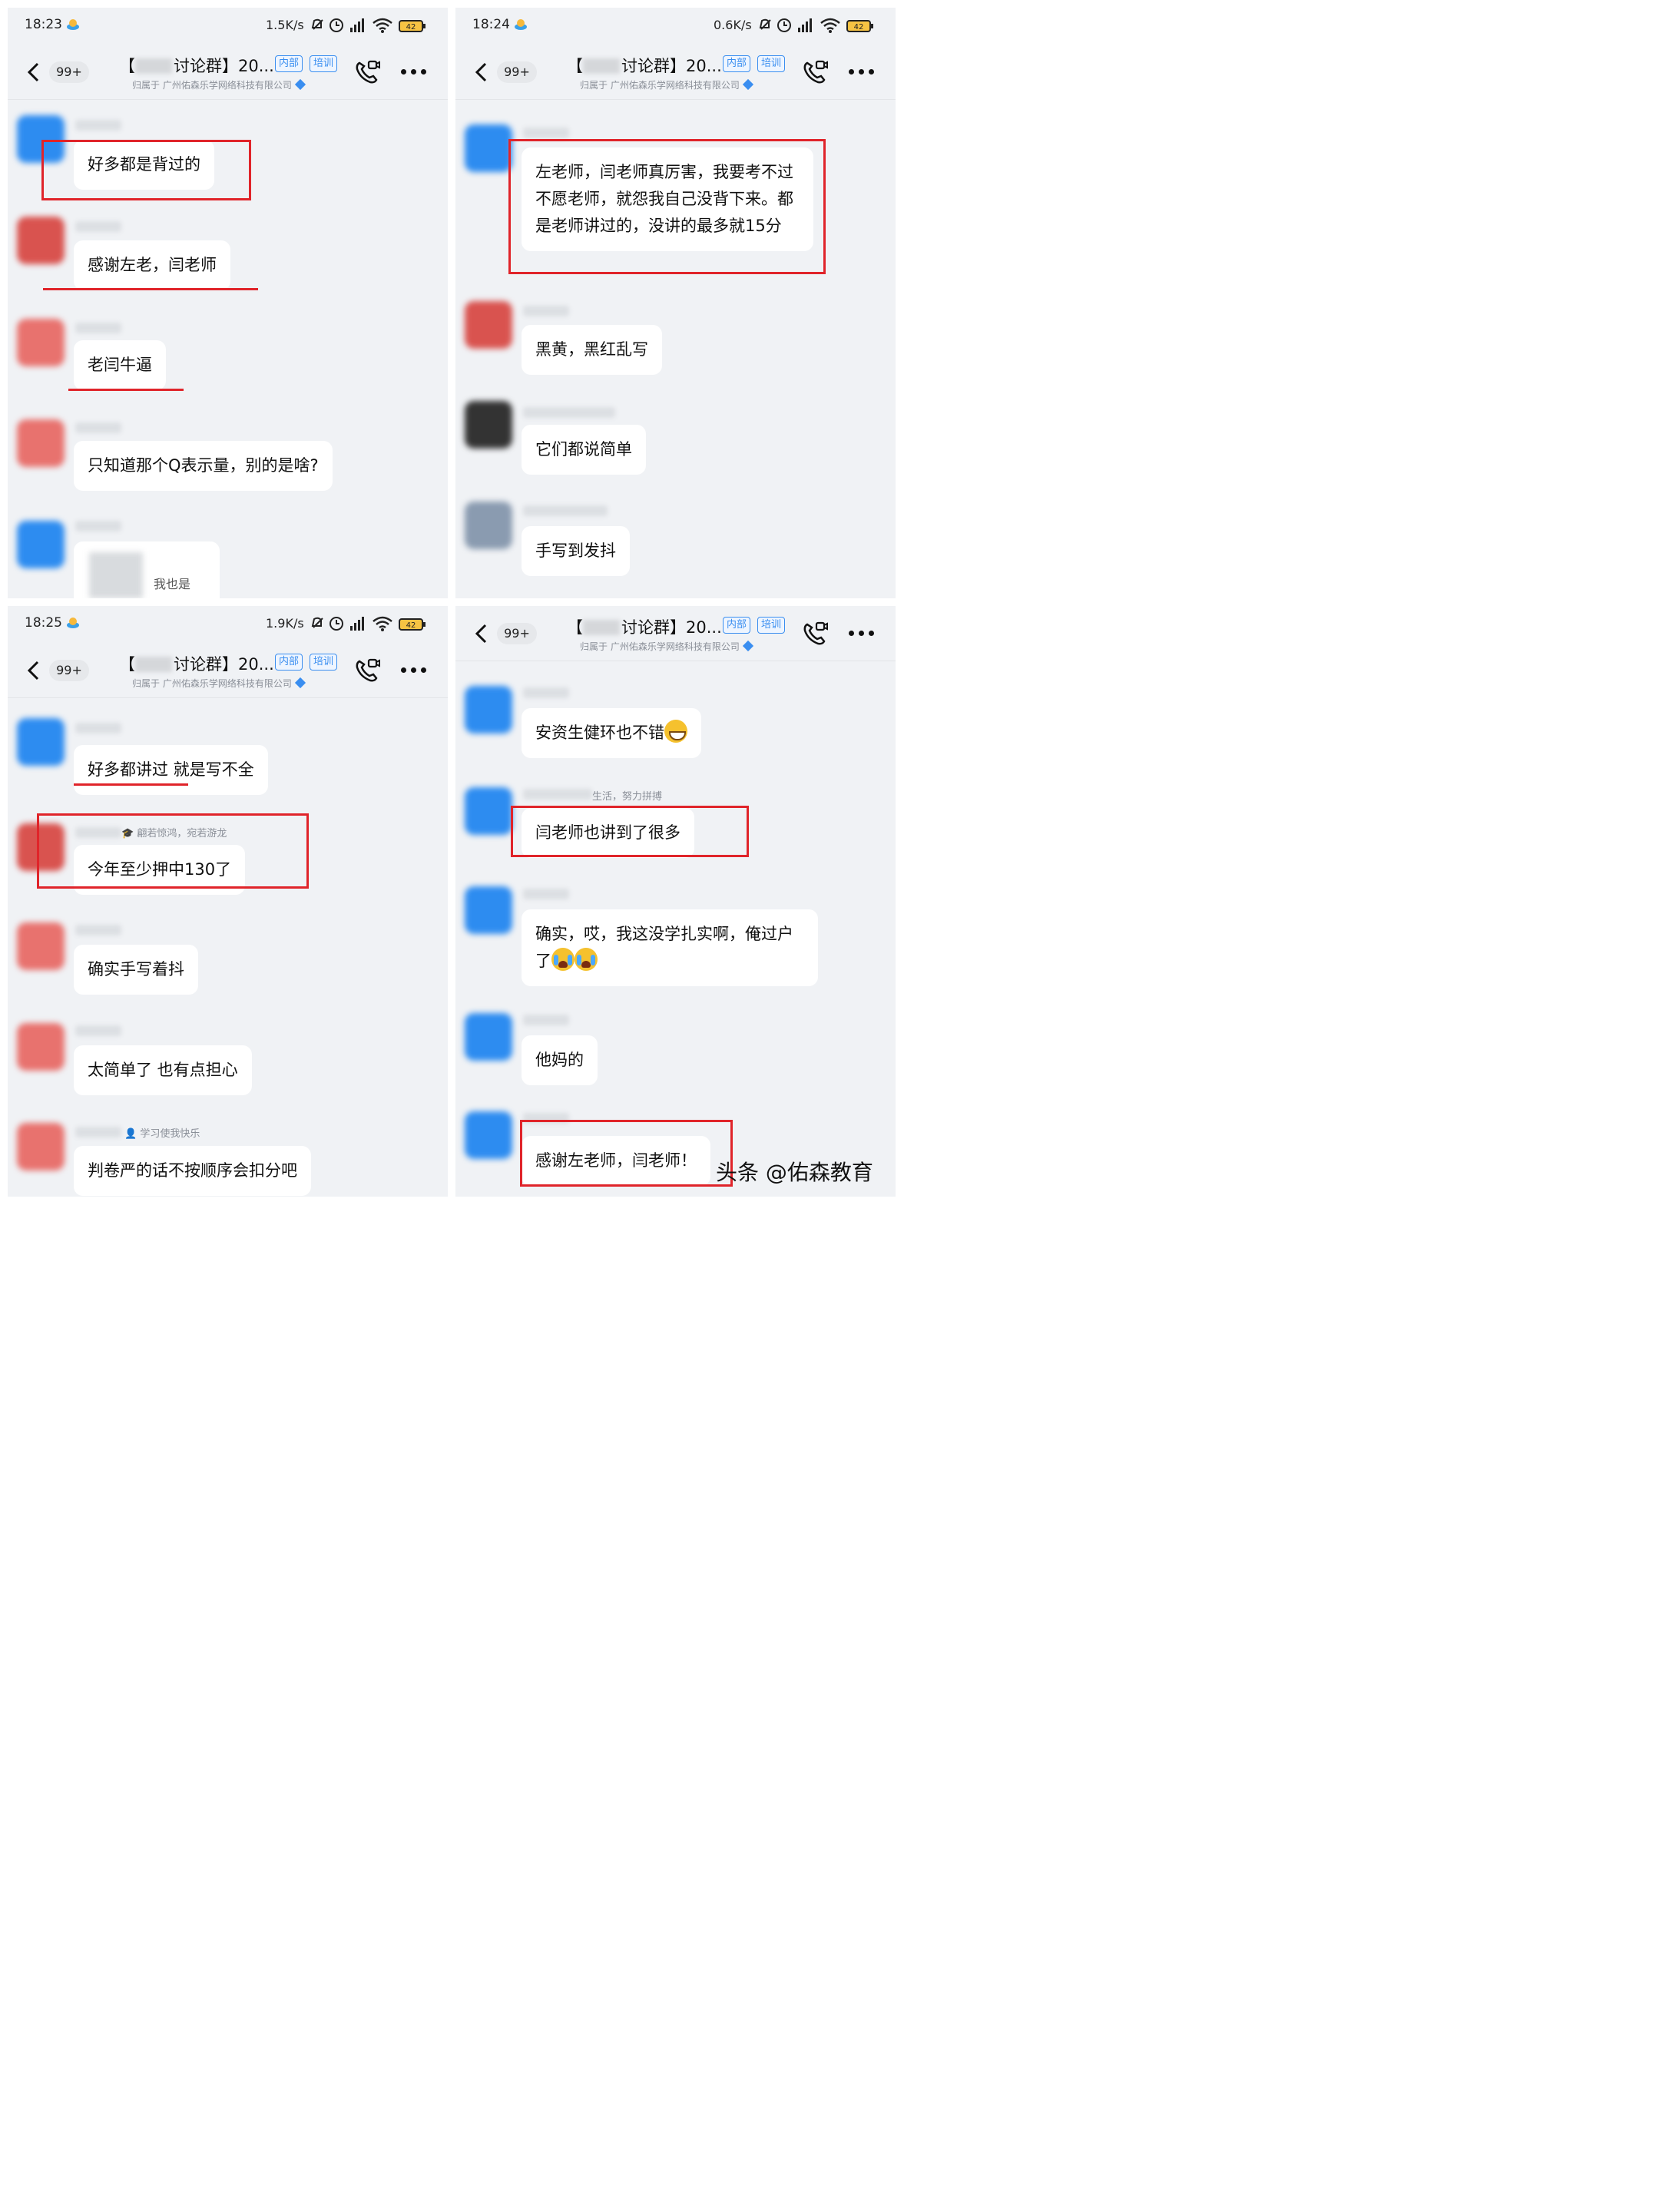  Describe the element at coordinates (560, 1060) in the screenshot. I see `message-bubble: 他妈的` at that location.